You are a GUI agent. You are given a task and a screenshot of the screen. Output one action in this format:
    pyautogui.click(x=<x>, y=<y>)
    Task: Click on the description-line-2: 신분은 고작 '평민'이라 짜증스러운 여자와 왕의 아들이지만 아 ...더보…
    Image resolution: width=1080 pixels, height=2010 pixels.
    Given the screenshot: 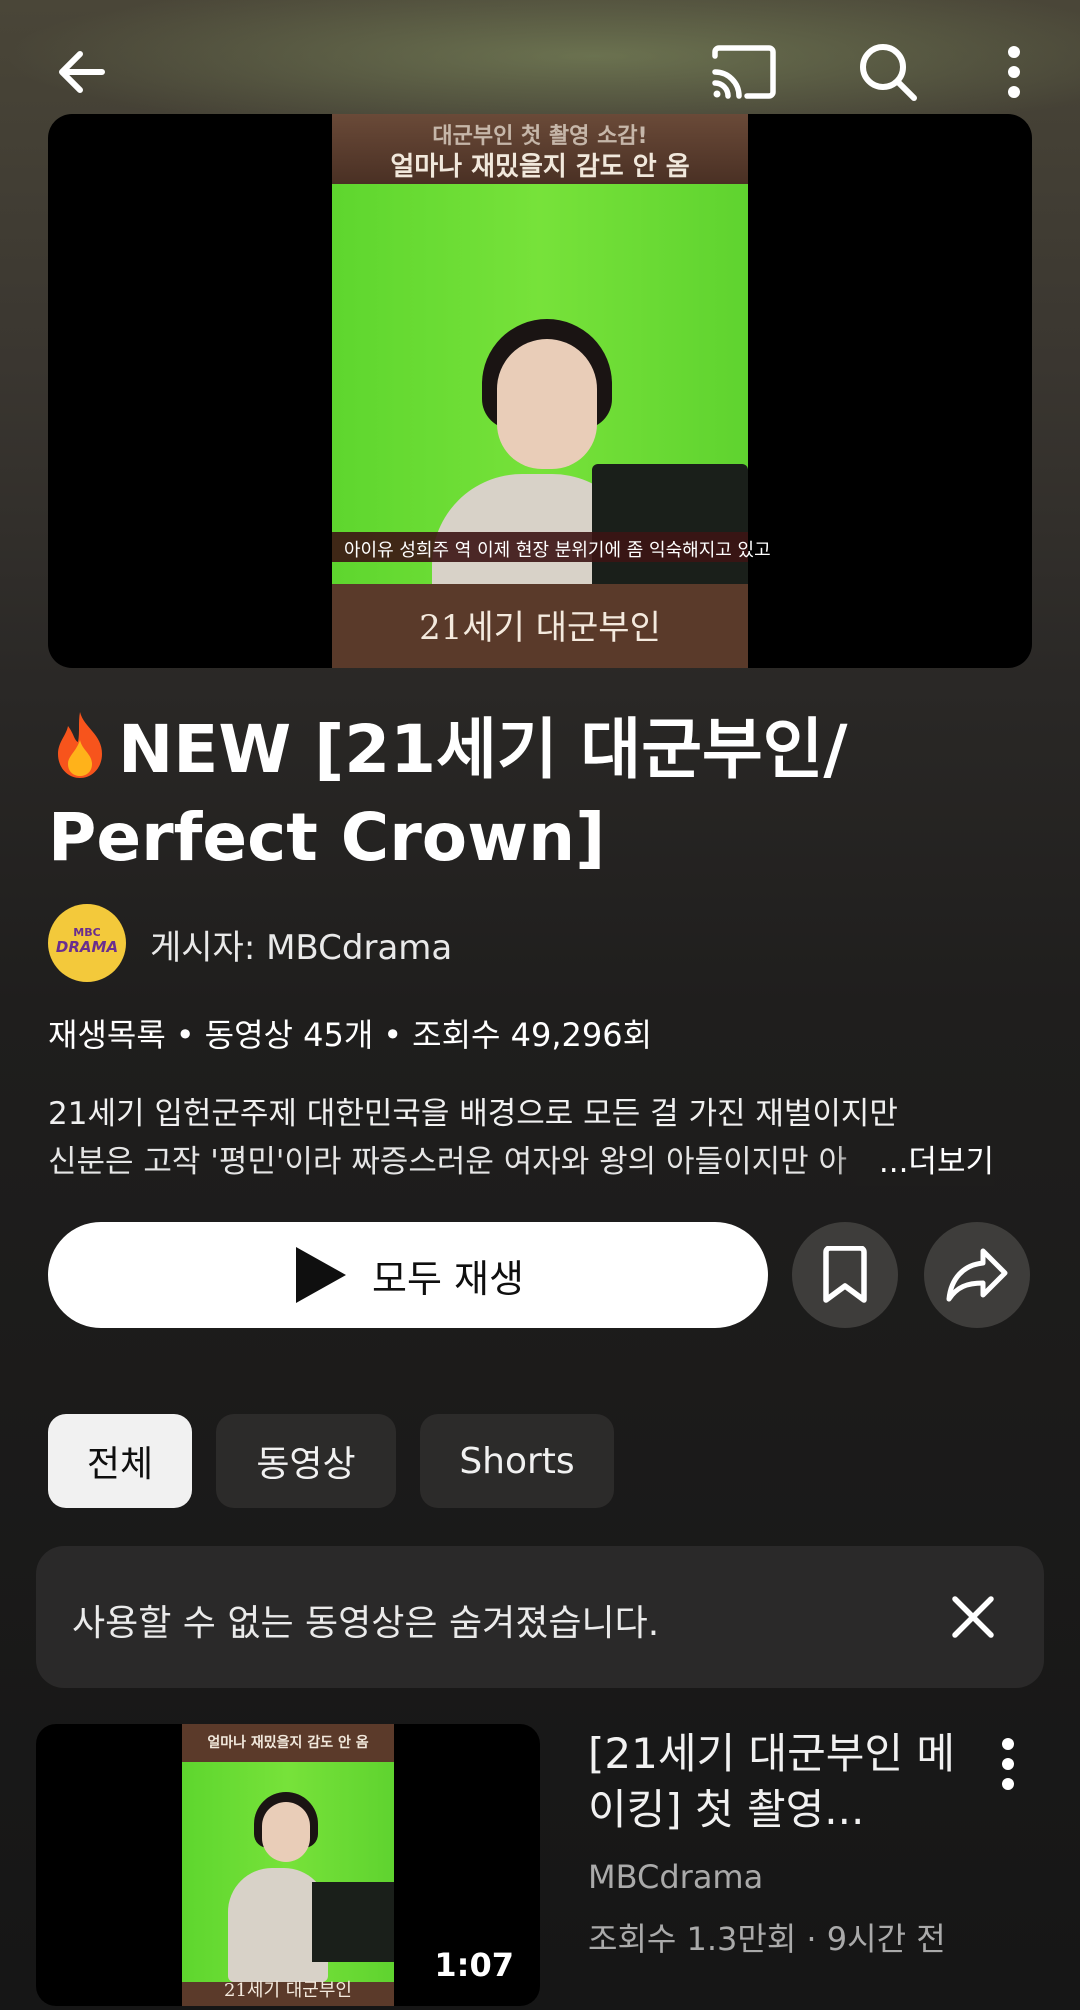 What is the action you would take?
    pyautogui.click(x=538, y=1162)
    